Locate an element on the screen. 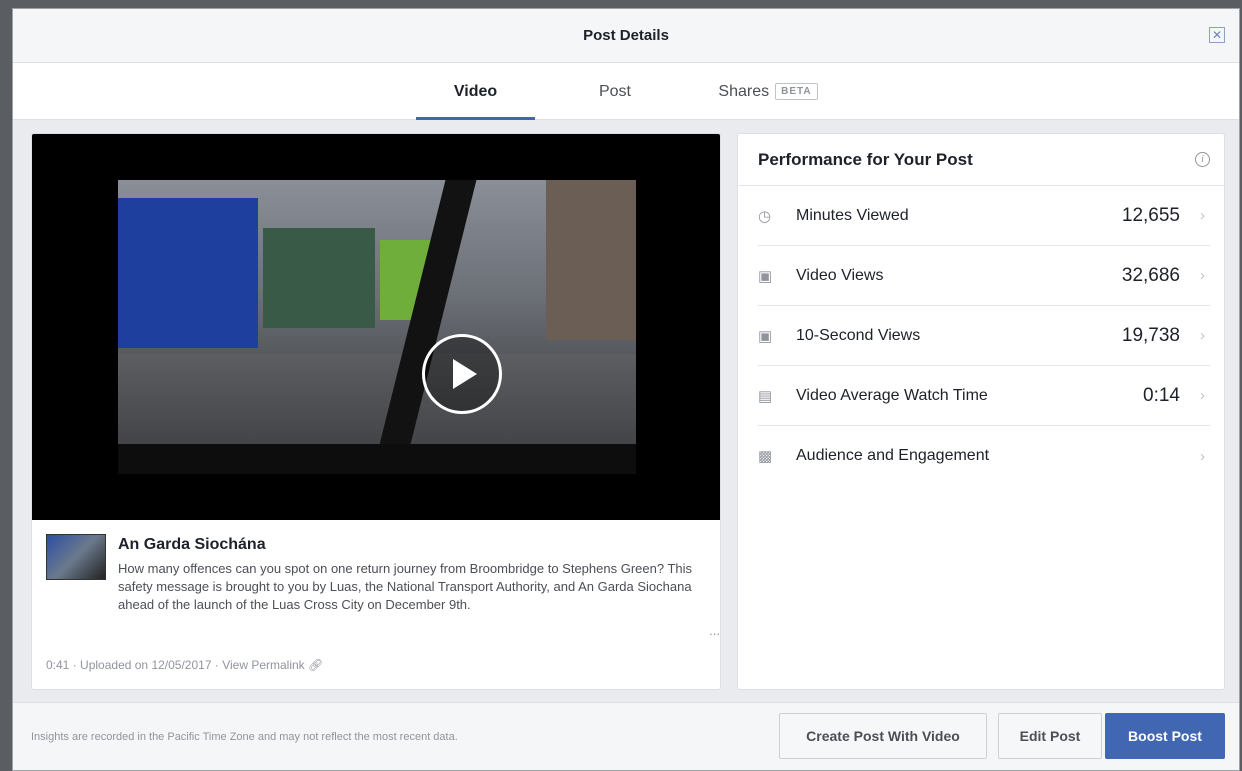 This screenshot has width=1242, height=771. dialog-header: Post Details ✕ is located at coordinates (626, 36).